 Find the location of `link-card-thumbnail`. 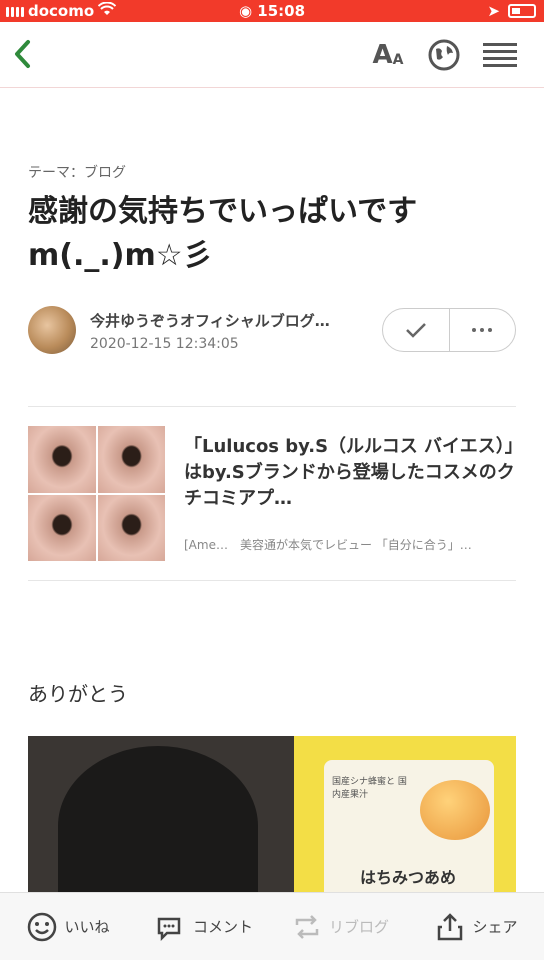

link-card-thumbnail is located at coordinates (96, 493).